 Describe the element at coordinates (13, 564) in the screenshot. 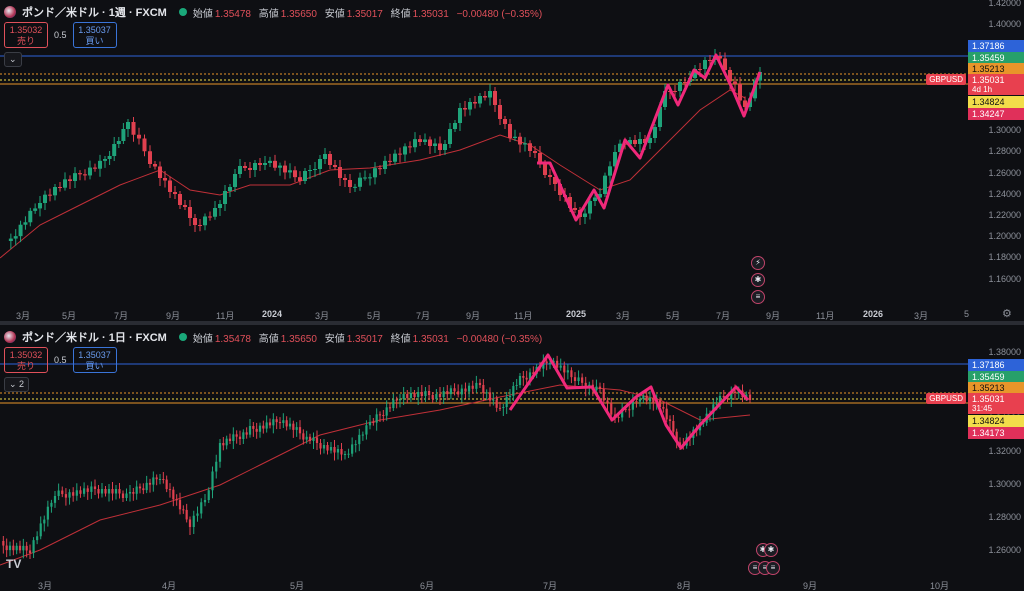

I see `tradingview-logo: TV` at that location.